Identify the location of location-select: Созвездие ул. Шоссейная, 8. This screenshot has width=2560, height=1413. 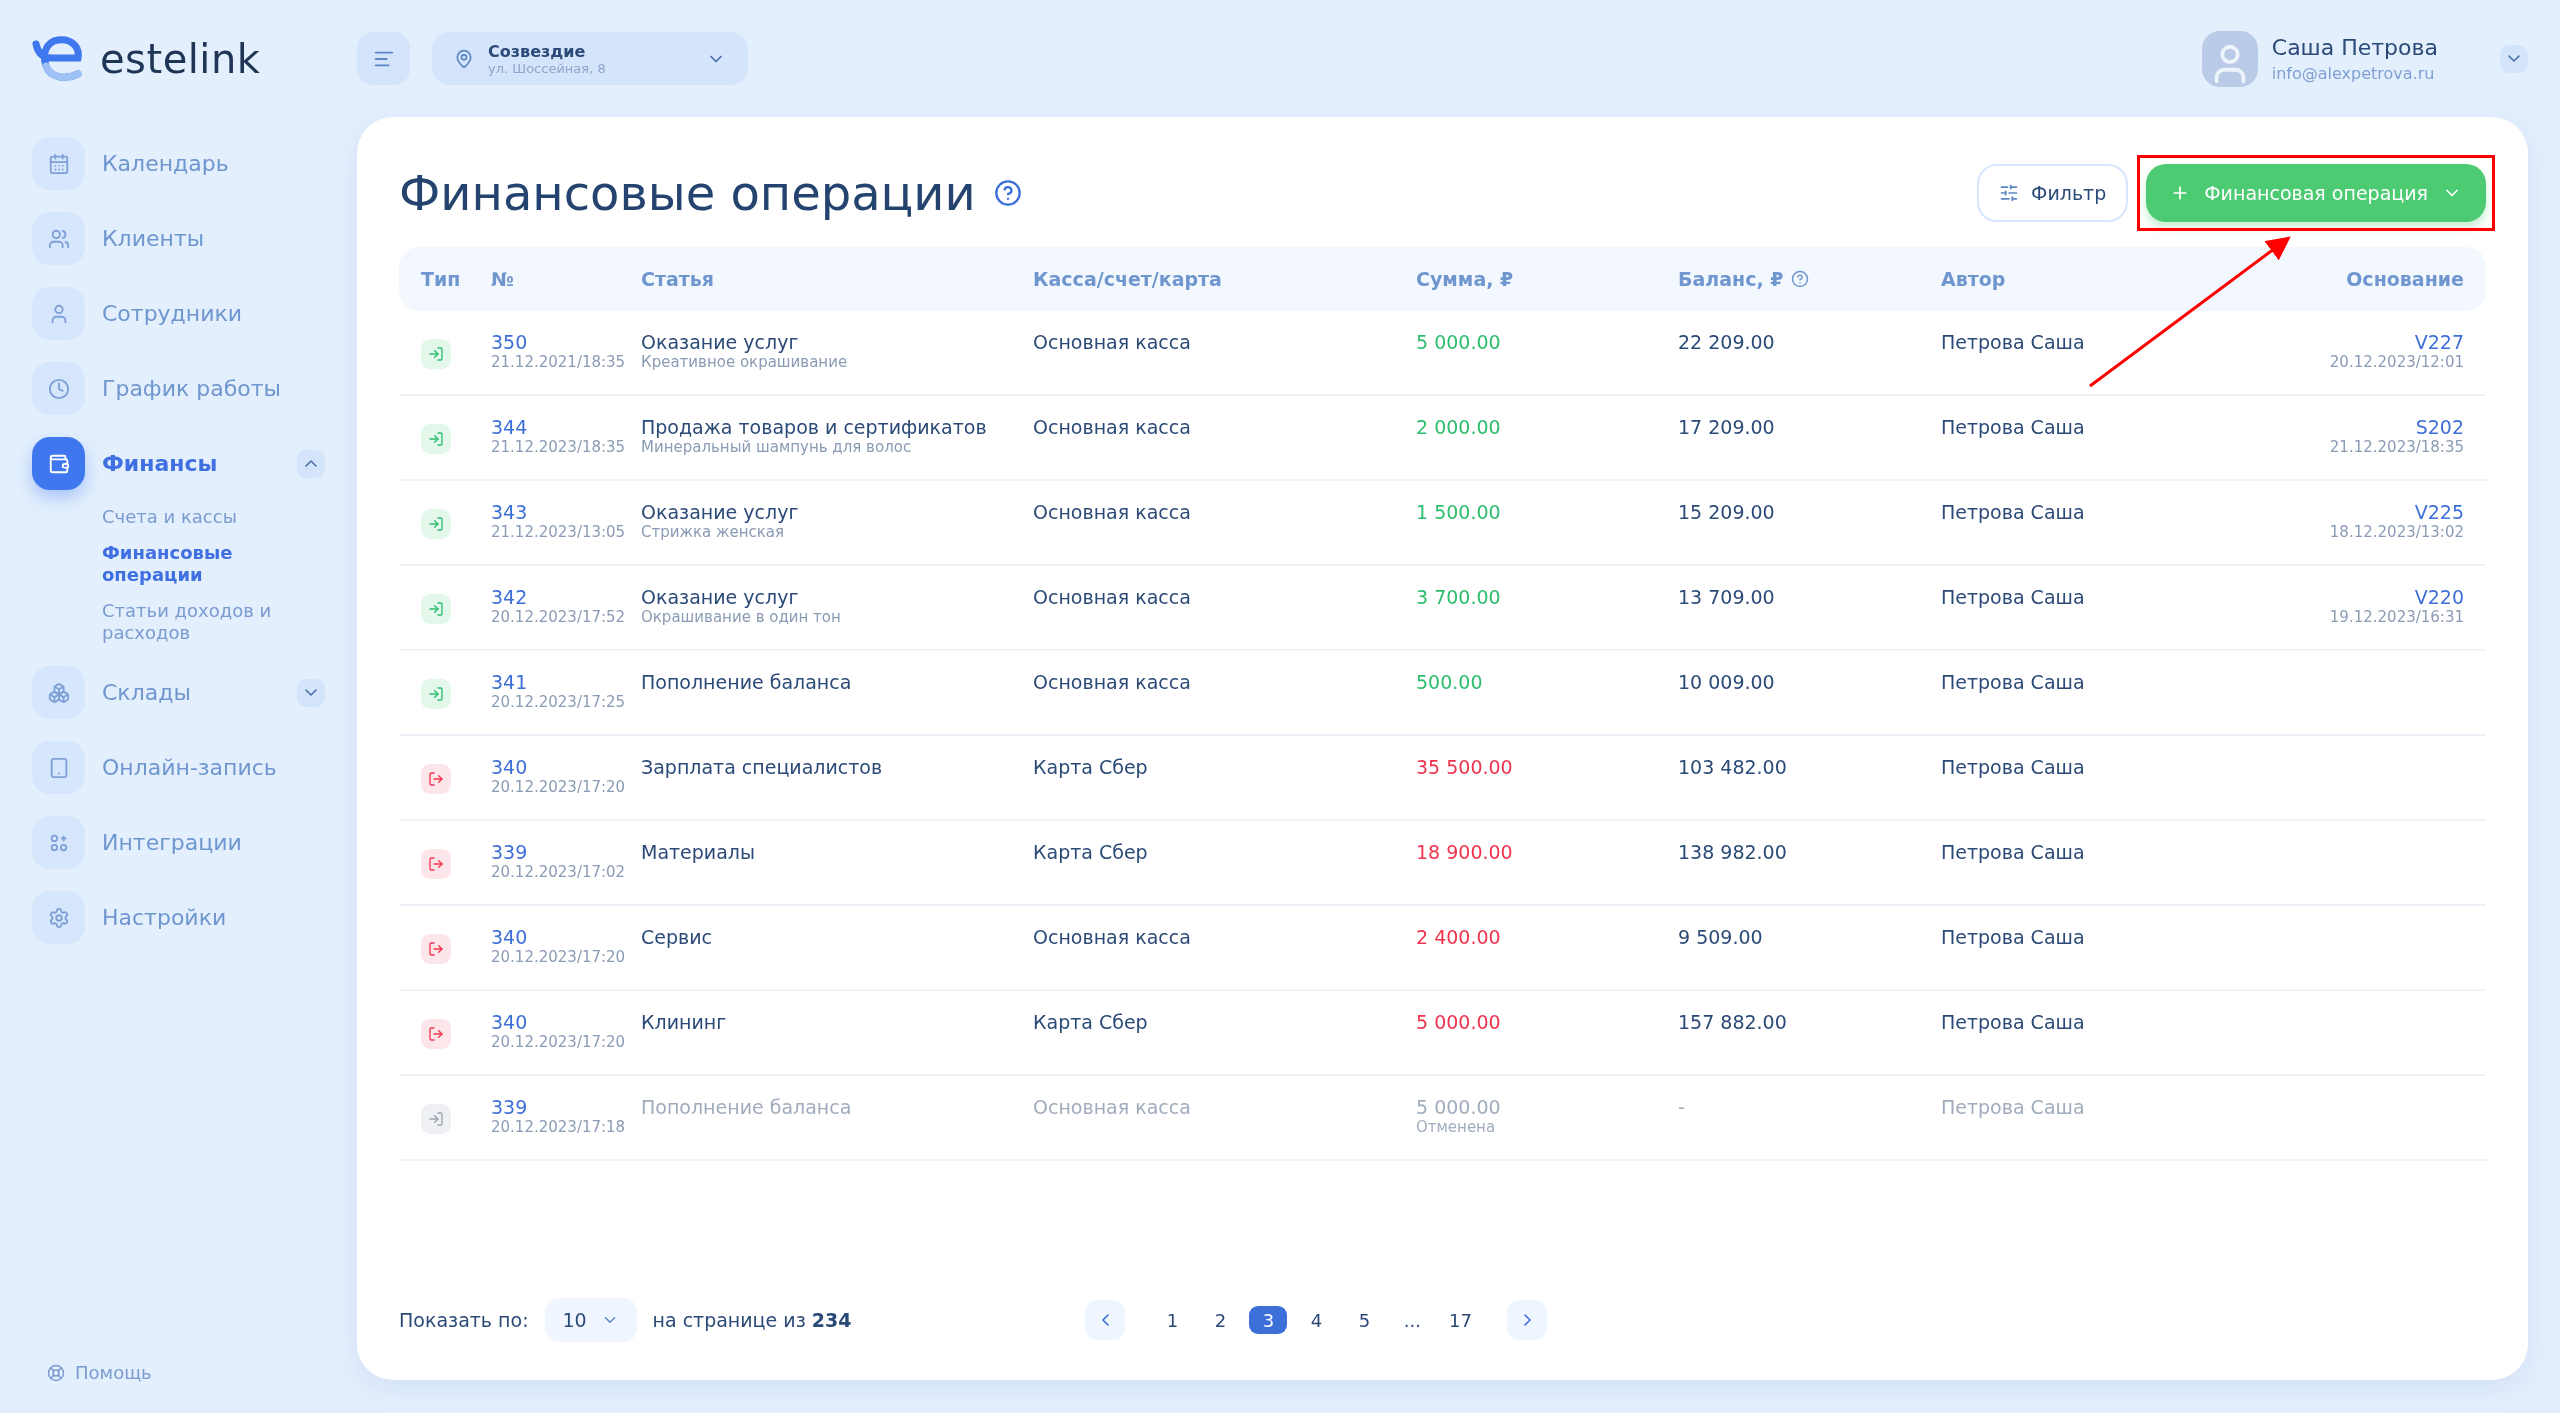
(590, 58).